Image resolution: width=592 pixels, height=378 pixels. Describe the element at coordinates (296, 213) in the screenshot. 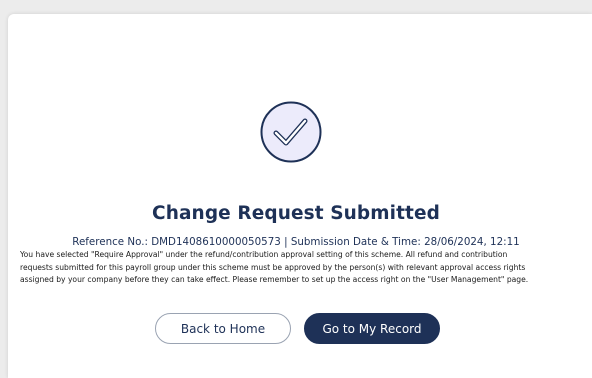

I see `page-title: Change Request Submitted` at that location.